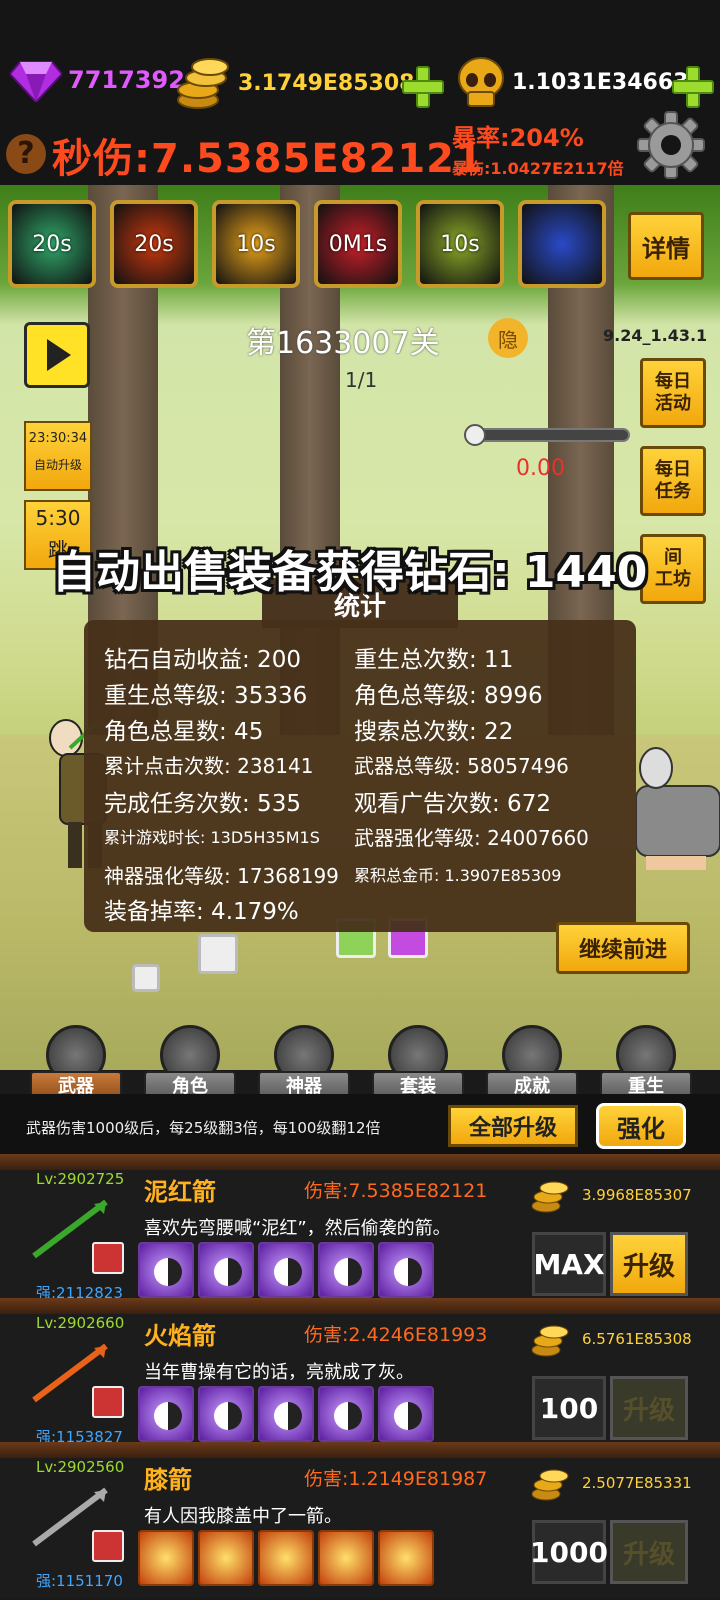  I want to click on quantity-toggle-button: 100, so click(569, 1408).